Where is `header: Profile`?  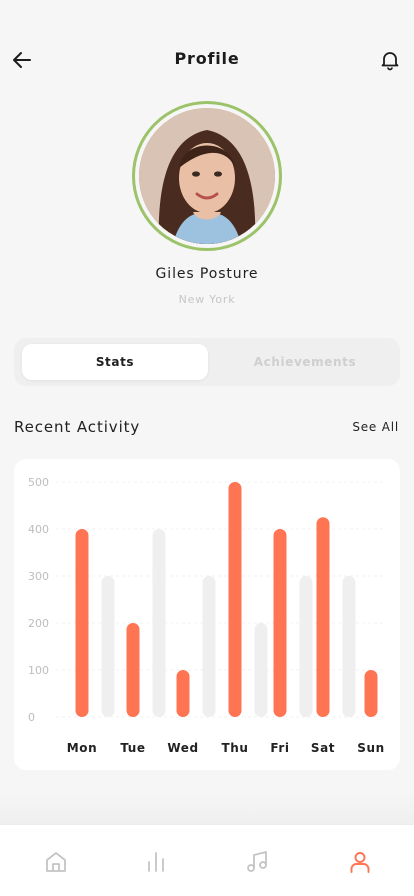 header: Profile is located at coordinates (207, 60).